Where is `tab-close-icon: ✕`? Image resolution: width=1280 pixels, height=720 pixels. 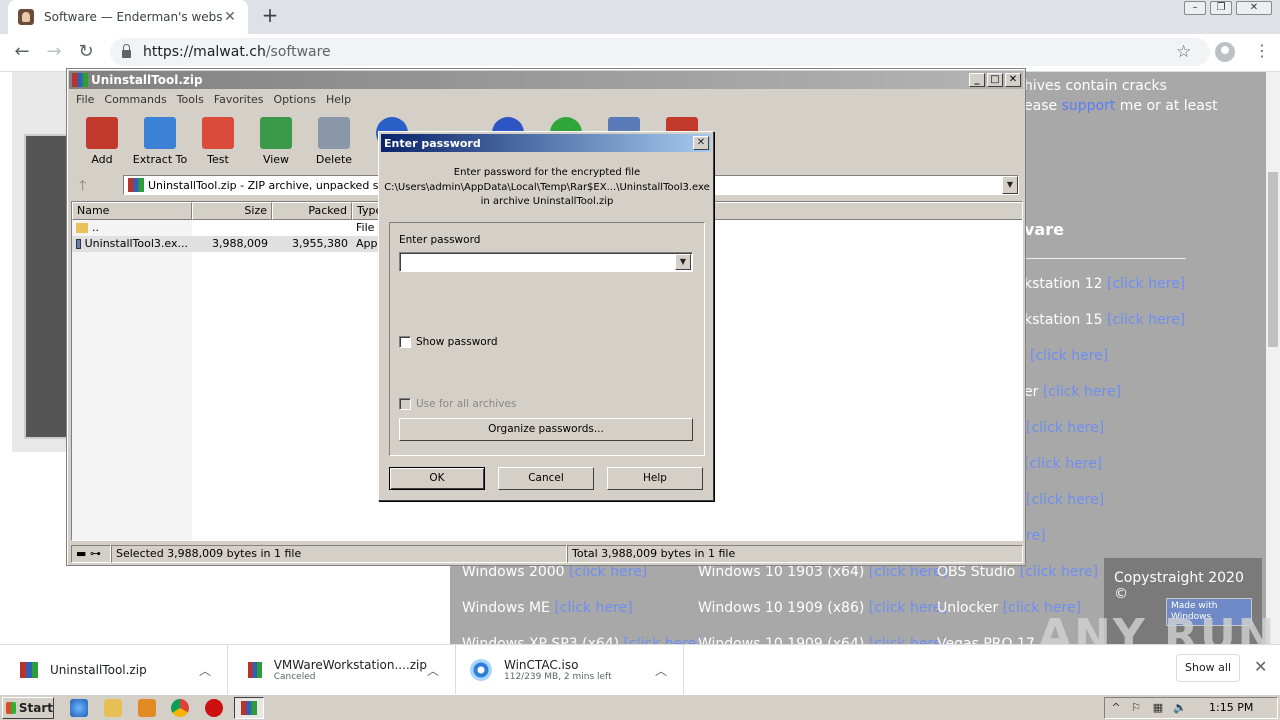
tab-close-icon: ✕ is located at coordinates (230, 17).